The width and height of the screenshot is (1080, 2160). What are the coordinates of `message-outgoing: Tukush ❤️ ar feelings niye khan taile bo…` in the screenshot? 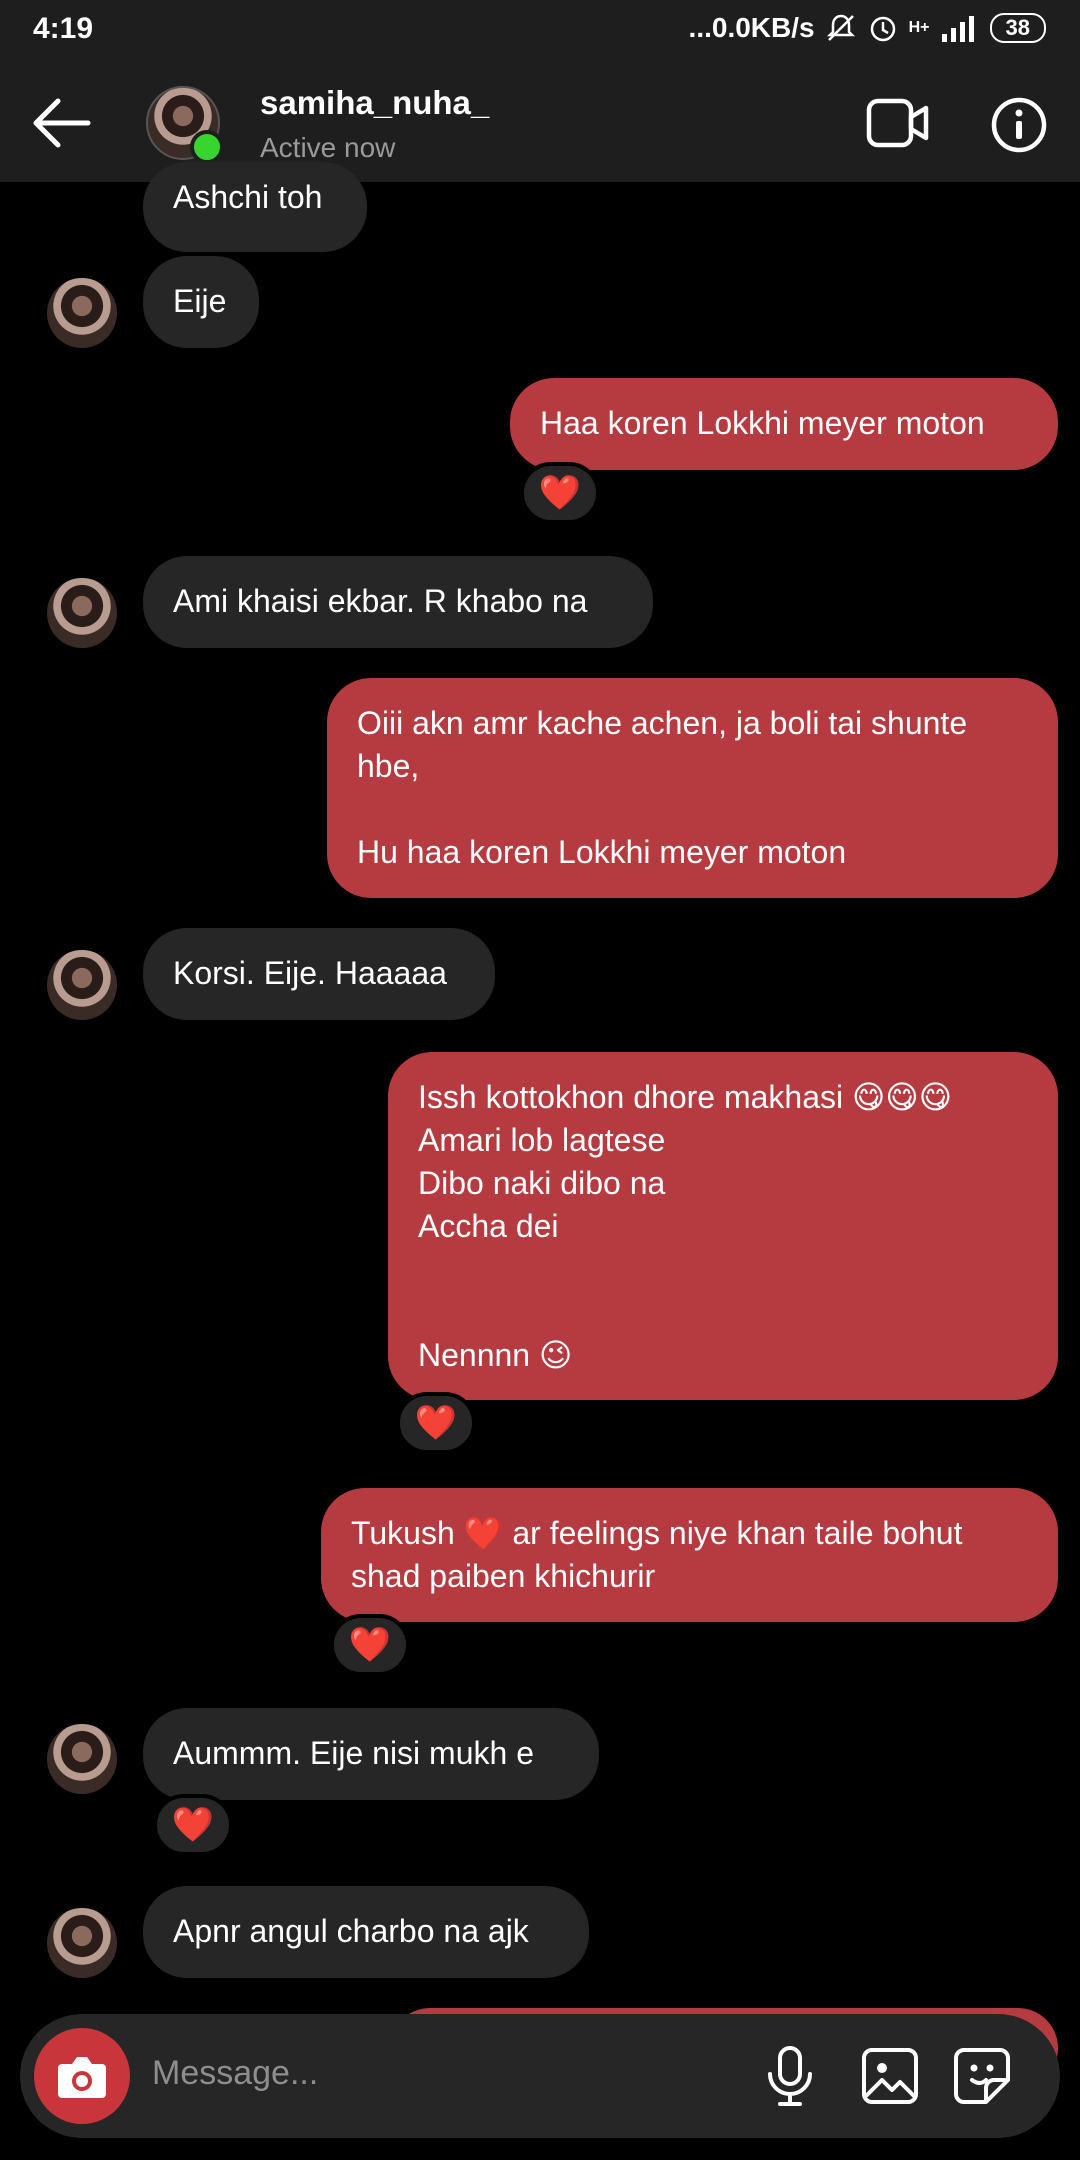 It's located at (689, 1555).